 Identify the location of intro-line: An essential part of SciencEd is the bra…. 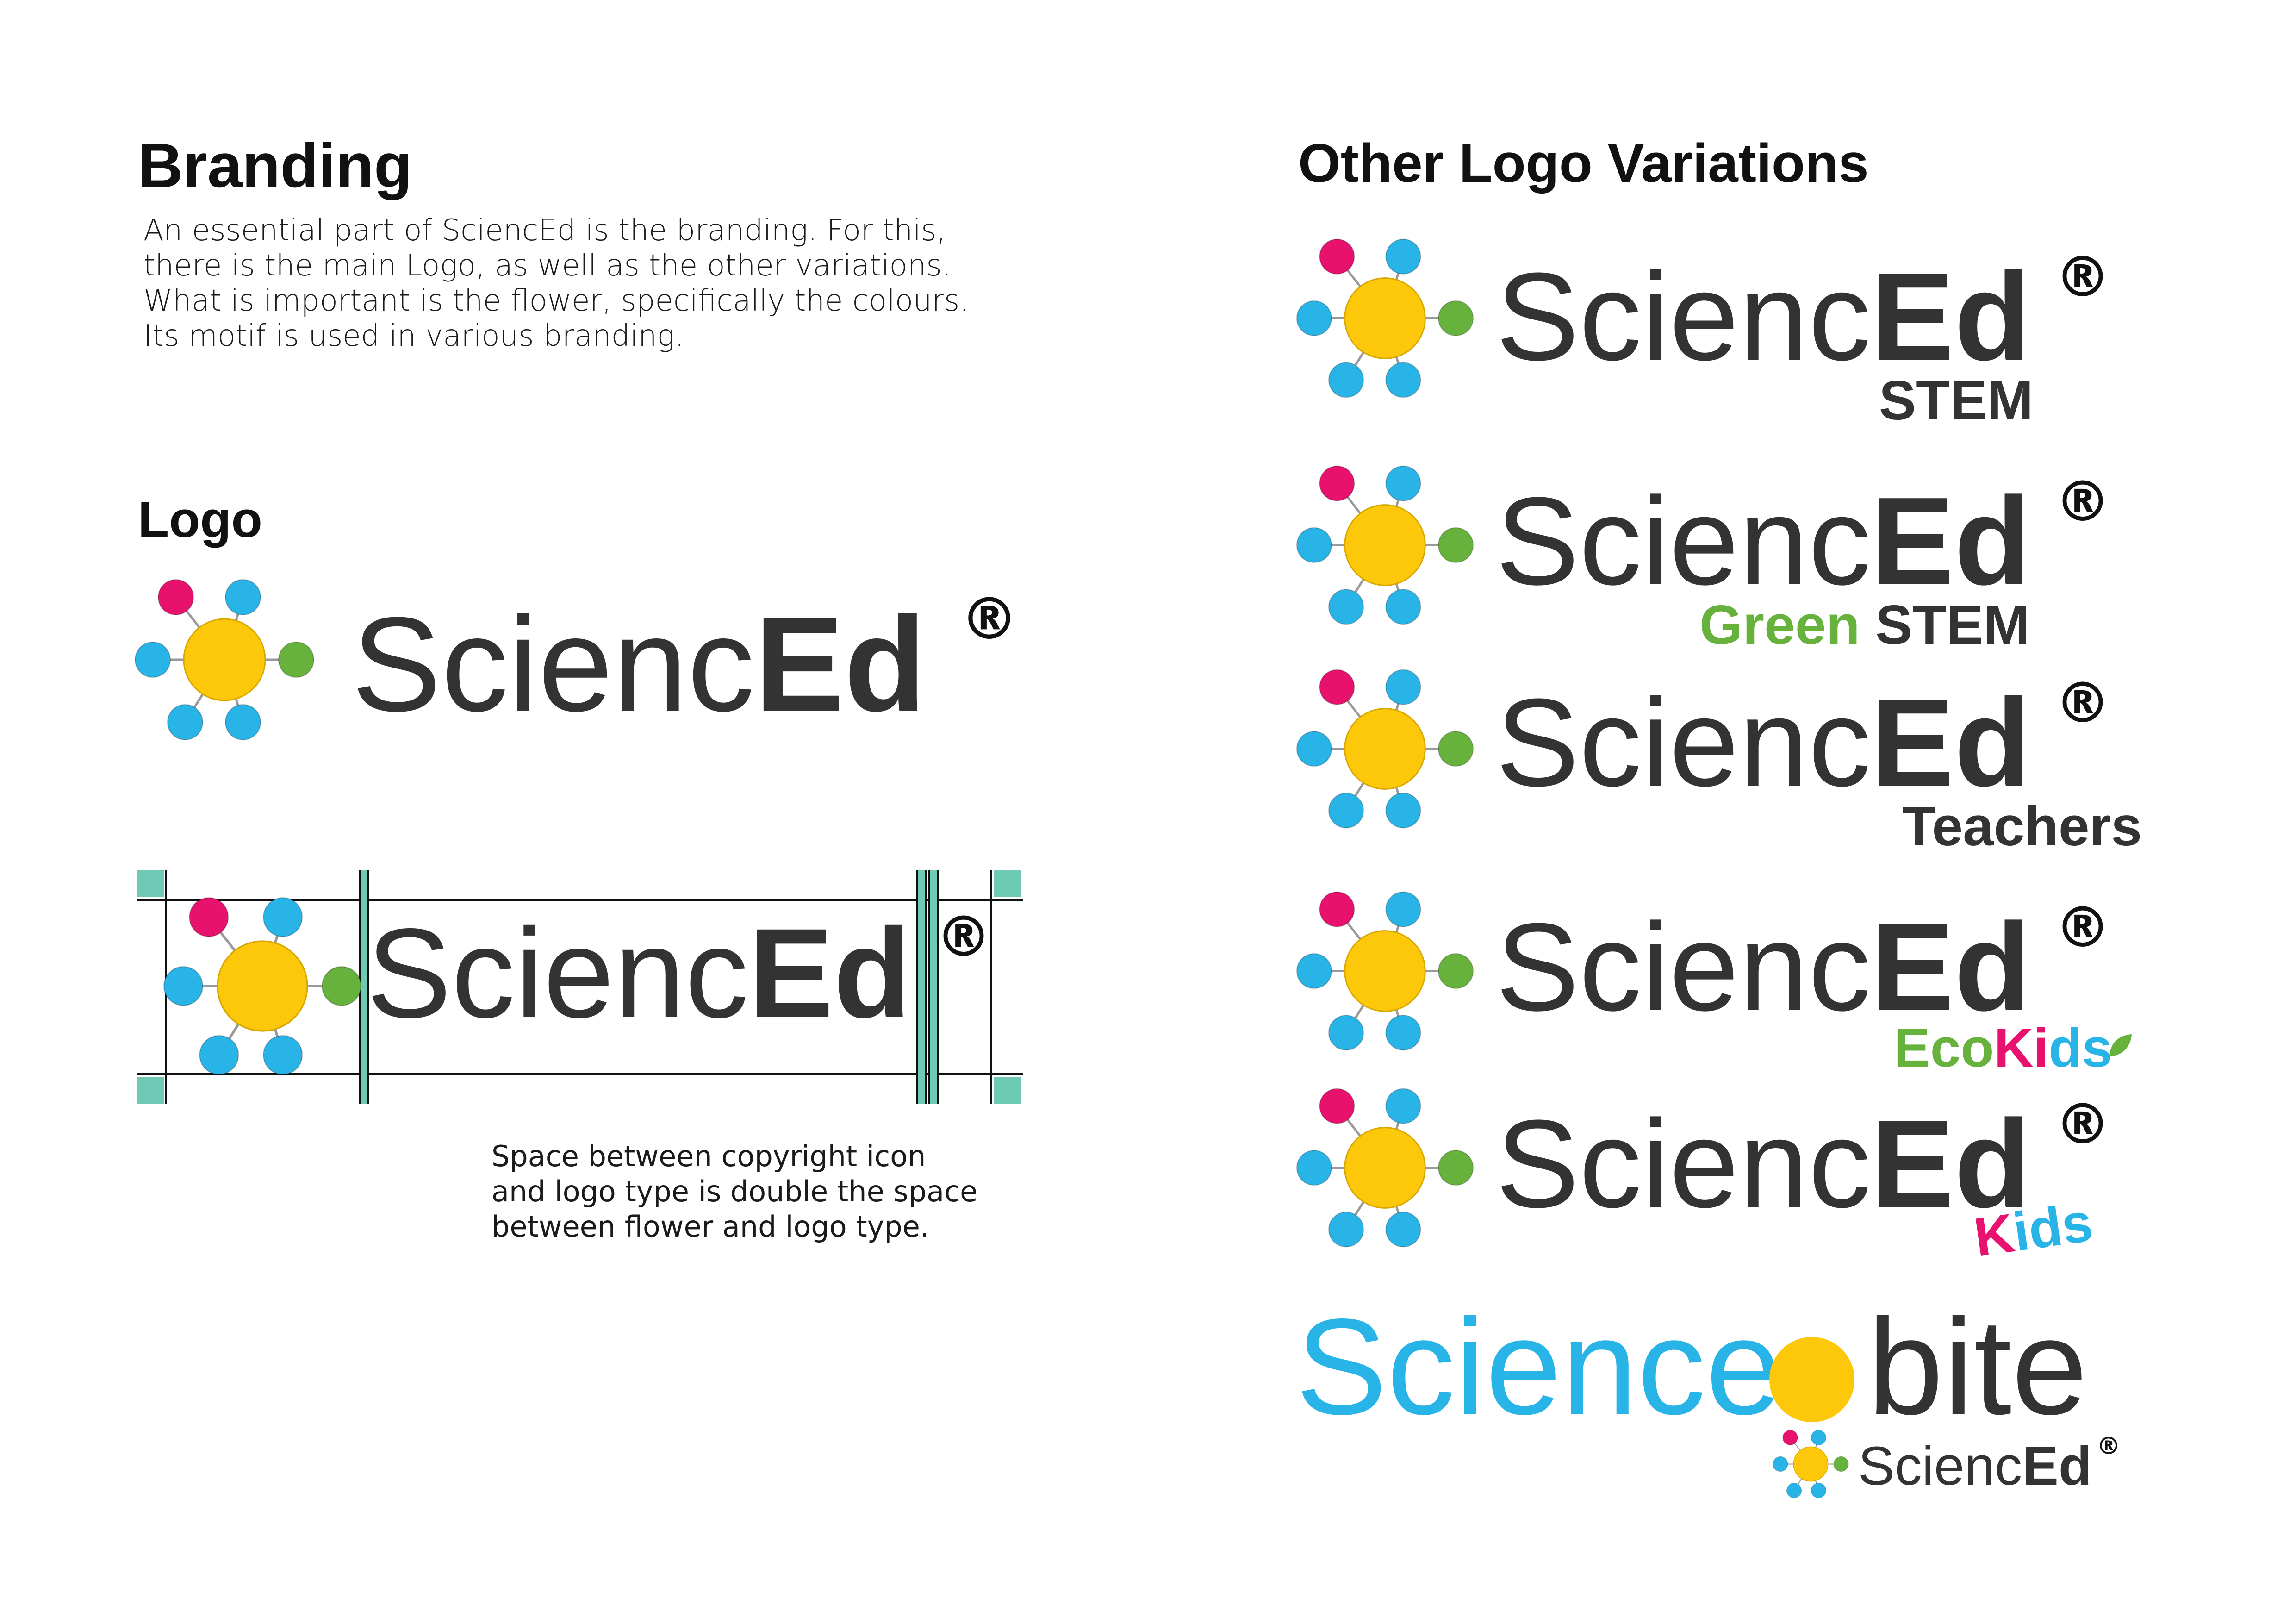
(544, 230).